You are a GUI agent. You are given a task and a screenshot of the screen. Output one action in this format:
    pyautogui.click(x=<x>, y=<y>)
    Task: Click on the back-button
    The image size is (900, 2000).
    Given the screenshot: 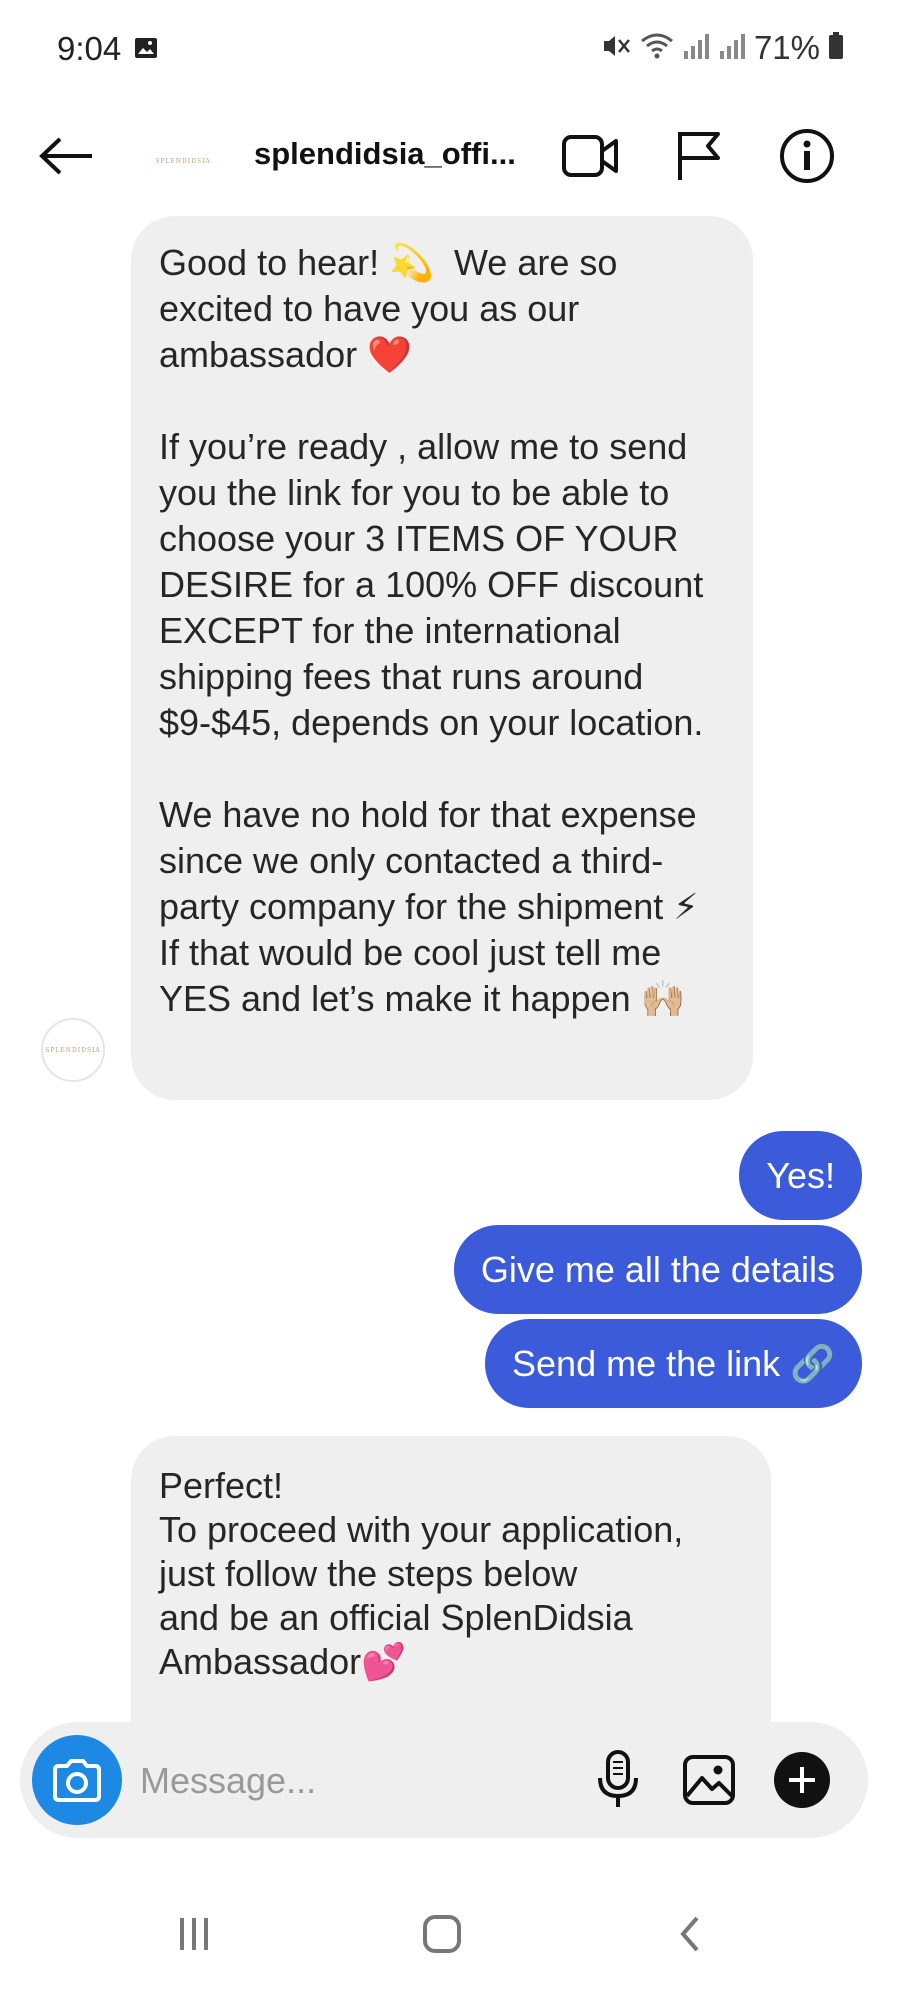 What is the action you would take?
    pyautogui.click(x=66, y=156)
    